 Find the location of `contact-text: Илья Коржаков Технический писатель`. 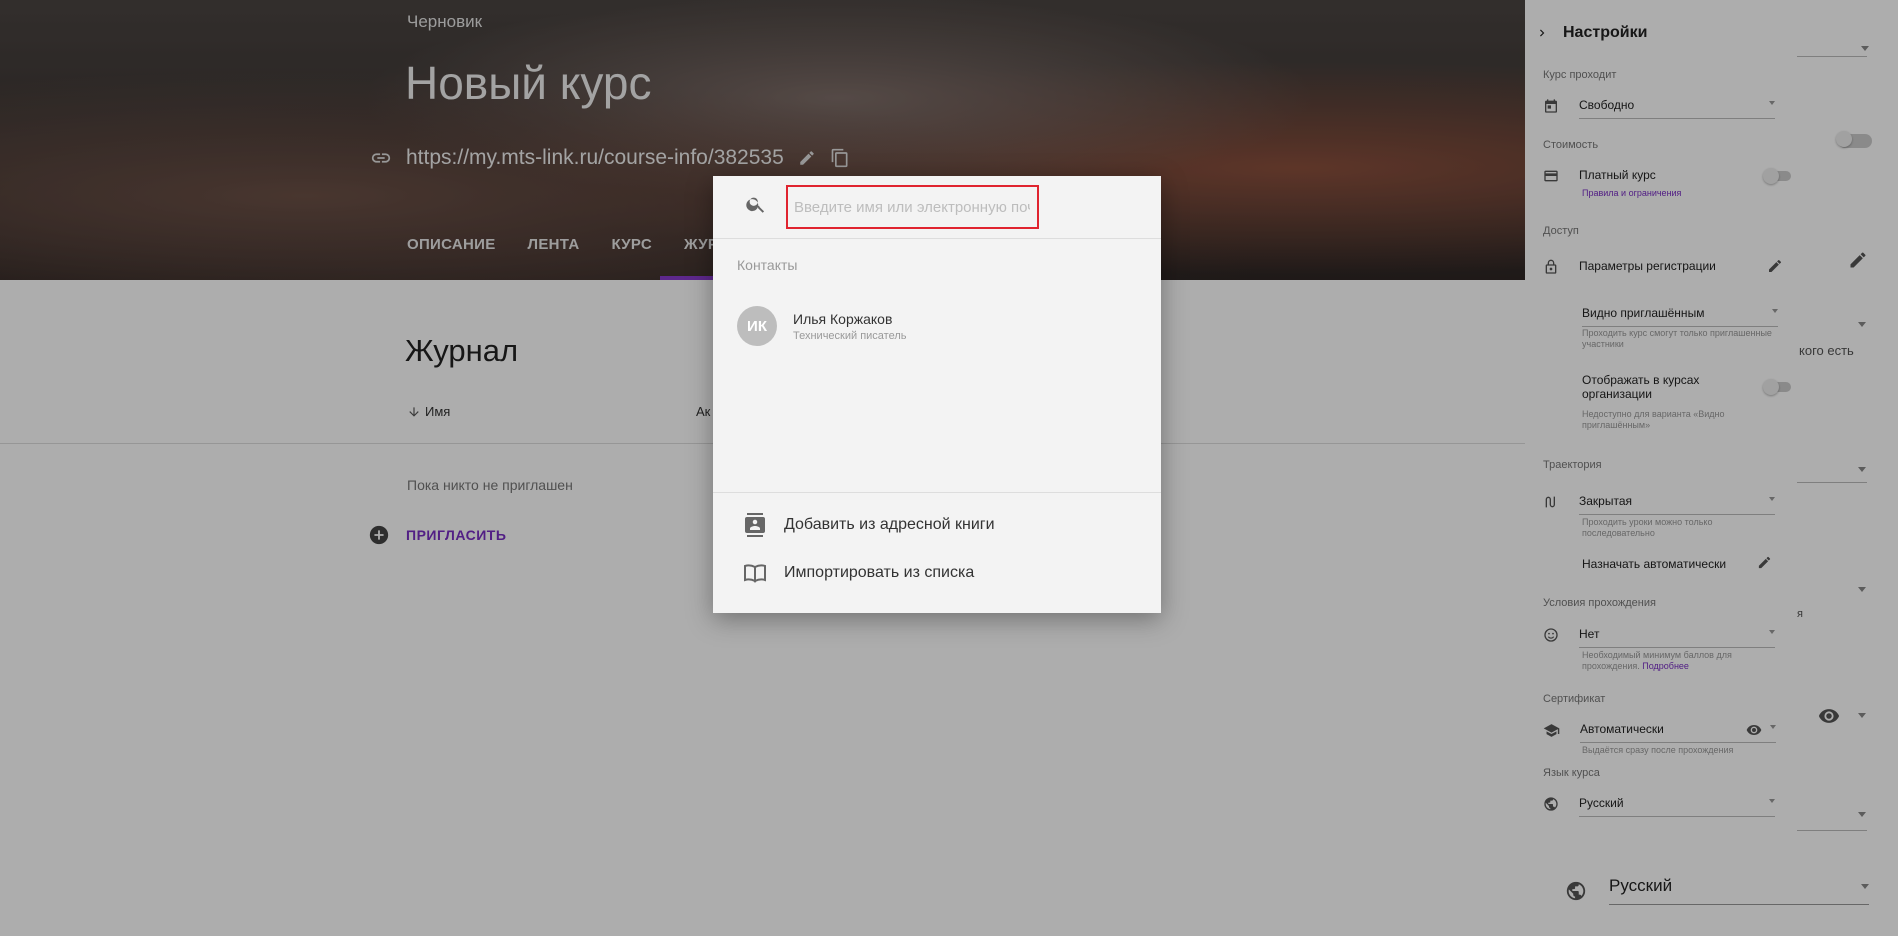

contact-text: Илья Коржаков Технический писатель is located at coordinates (850, 326).